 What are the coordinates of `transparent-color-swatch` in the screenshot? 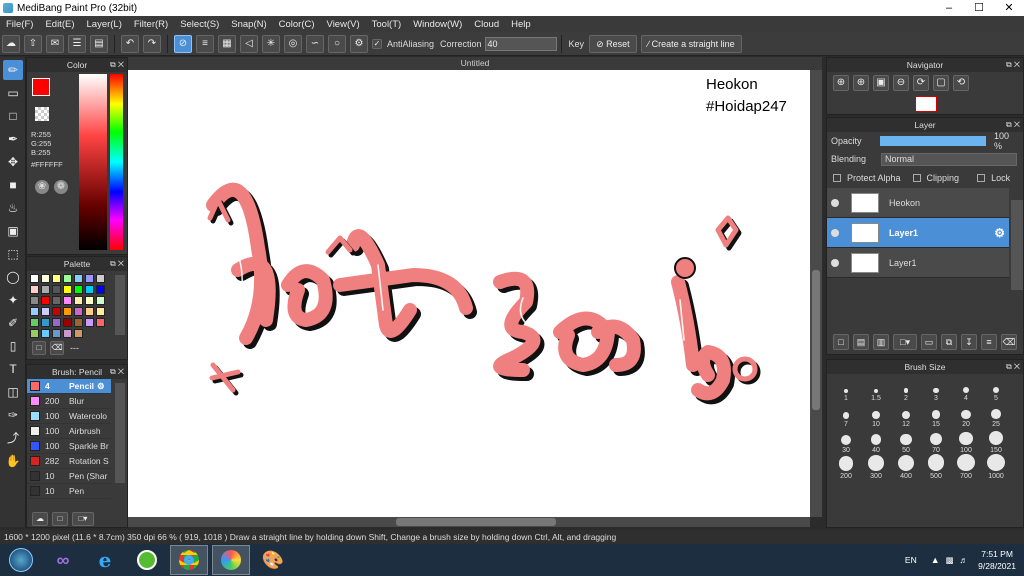 It's located at (42, 114).